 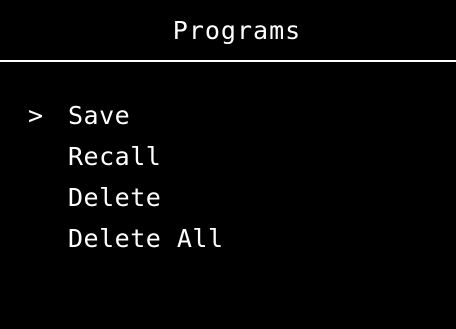 What do you see at coordinates (99, 115) in the screenshot?
I see `menu-item-label: Save` at bounding box center [99, 115].